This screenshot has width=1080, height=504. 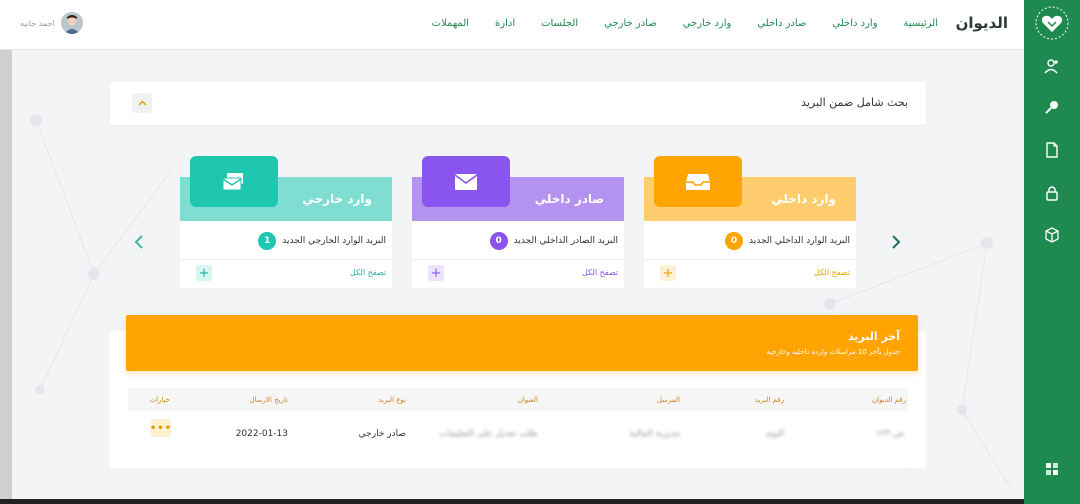 What do you see at coordinates (1052, 193) in the screenshot?
I see `lock-icon` at bounding box center [1052, 193].